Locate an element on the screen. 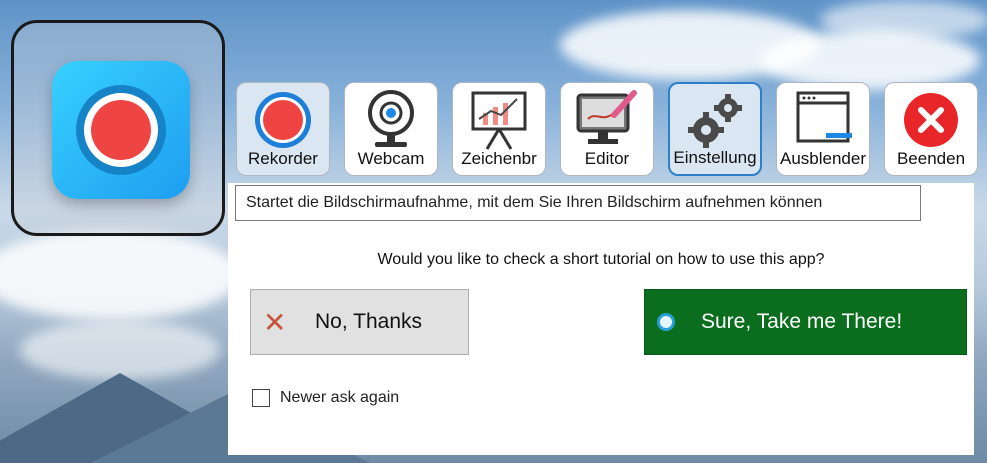 This screenshot has width=987, height=463. monitor-pen-icon is located at coordinates (607, 120).